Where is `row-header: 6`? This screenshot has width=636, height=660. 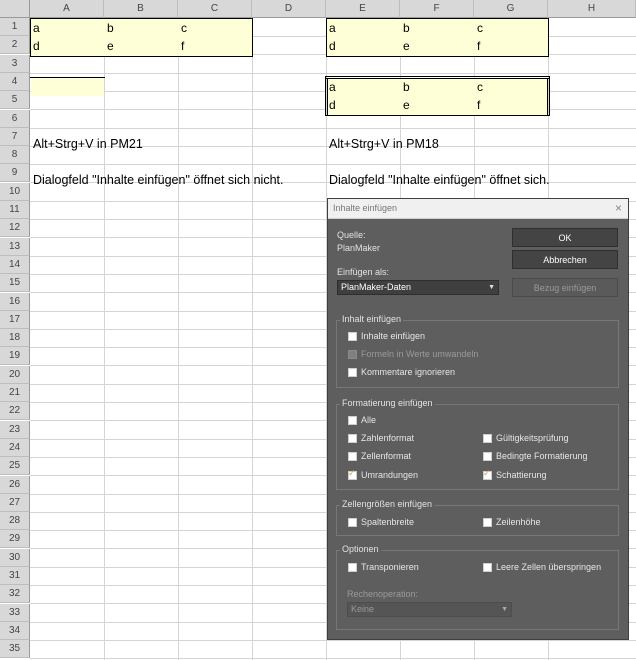 row-header: 6 is located at coordinates (15, 118).